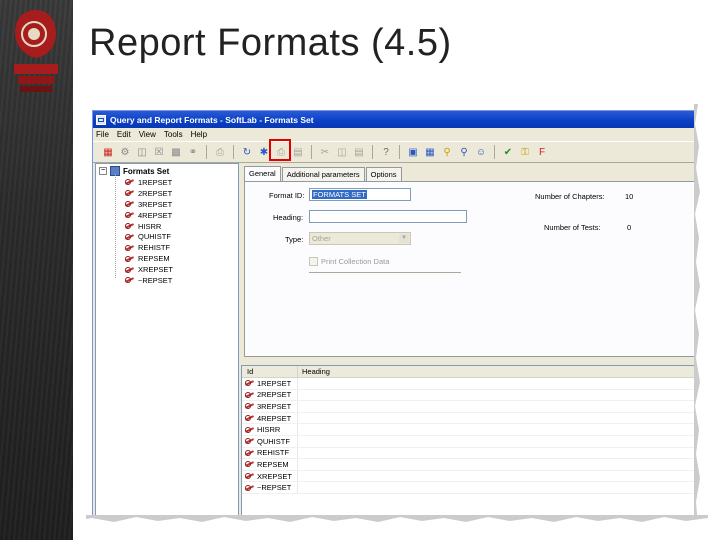 This screenshot has height=540, width=720. I want to click on tree-item: 1REPSET, so click(149, 182).